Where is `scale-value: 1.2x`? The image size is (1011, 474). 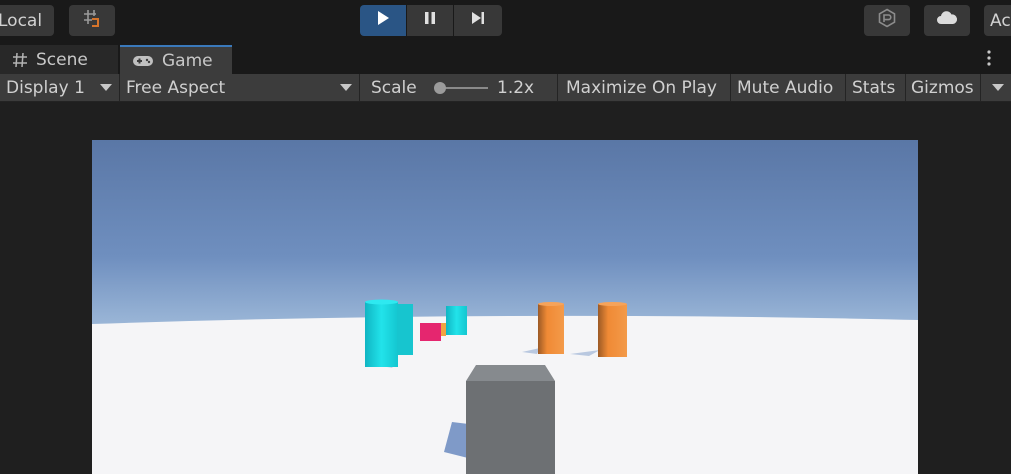
scale-value: 1.2x is located at coordinates (516, 87).